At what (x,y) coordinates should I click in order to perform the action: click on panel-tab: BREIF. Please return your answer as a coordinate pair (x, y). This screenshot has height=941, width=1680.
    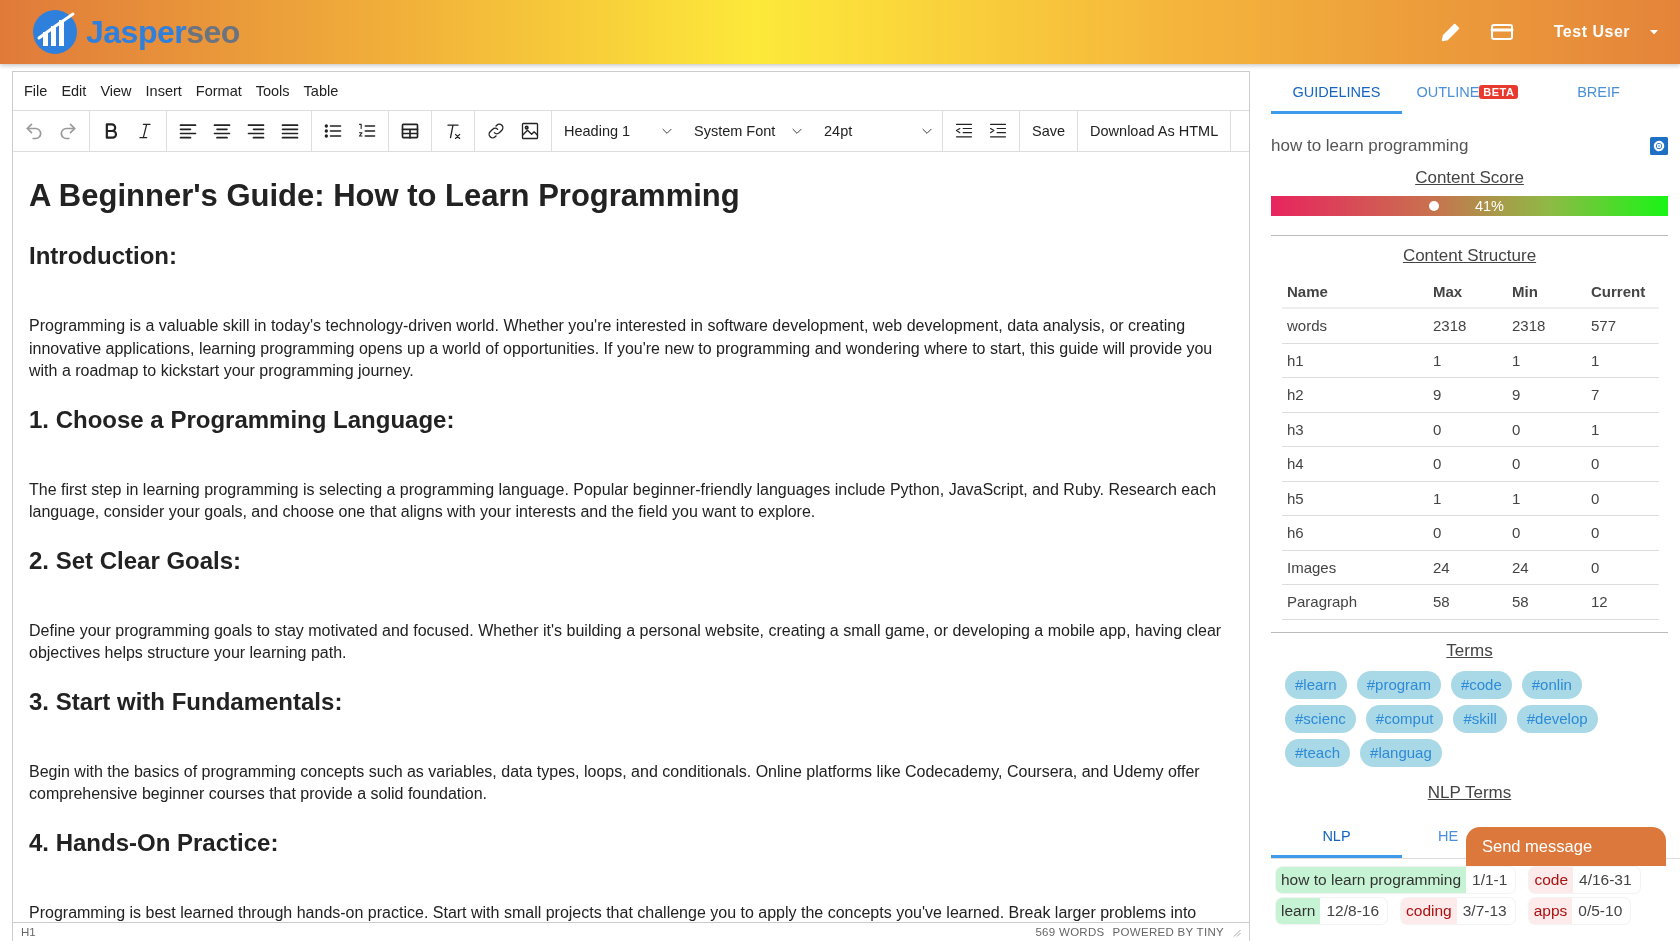
    Looking at the image, I should click on (1598, 92).